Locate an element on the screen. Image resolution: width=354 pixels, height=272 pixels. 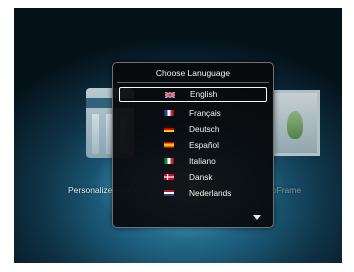
photo-frame-icon is located at coordinates (296, 123).